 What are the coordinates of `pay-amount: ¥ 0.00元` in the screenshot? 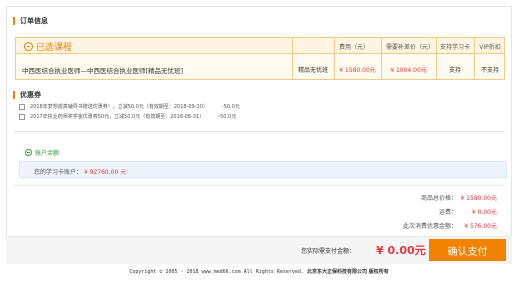 It's located at (401, 250).